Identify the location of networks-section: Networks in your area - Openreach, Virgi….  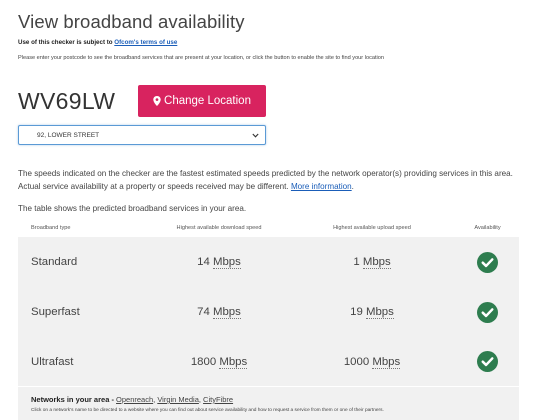
(268, 403).